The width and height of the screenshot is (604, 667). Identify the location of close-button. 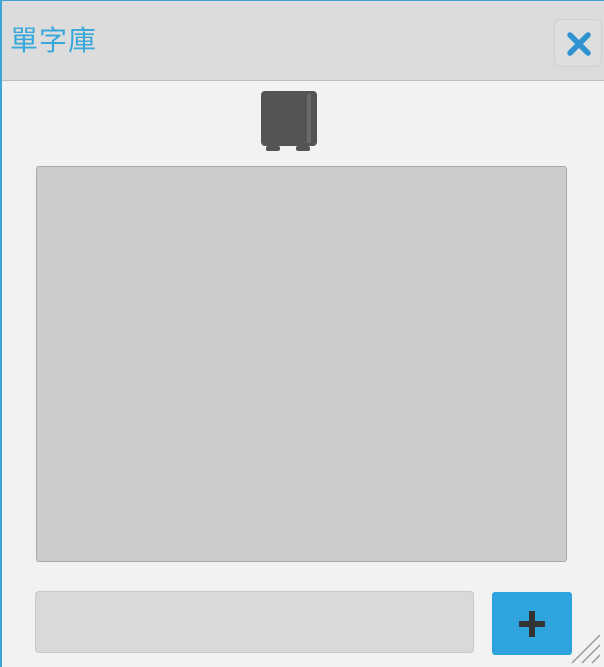
(578, 43).